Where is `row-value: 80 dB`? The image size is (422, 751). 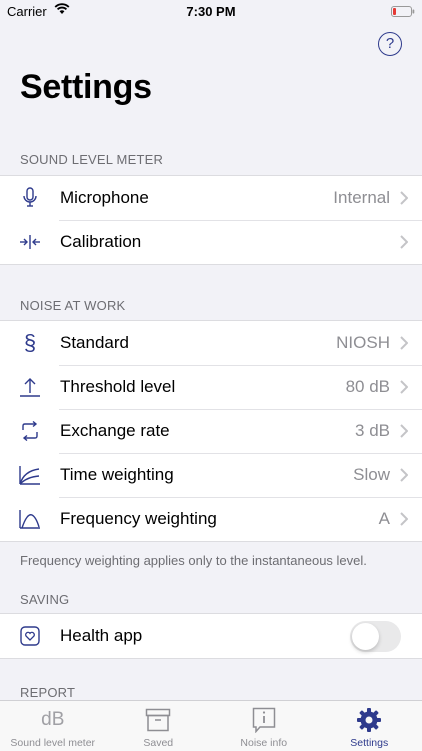 row-value: 80 dB is located at coordinates (368, 387).